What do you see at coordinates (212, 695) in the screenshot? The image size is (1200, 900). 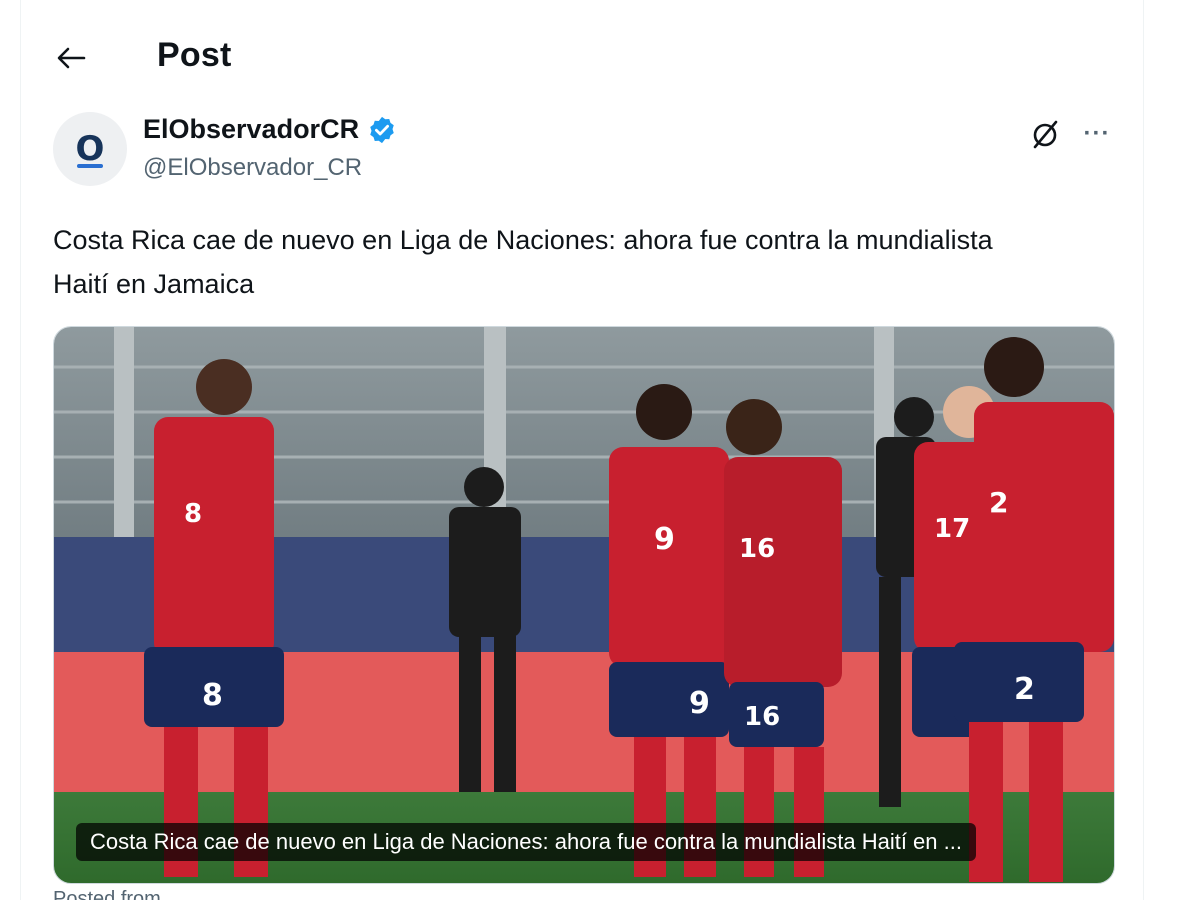 I see `shorts-number: 8` at bounding box center [212, 695].